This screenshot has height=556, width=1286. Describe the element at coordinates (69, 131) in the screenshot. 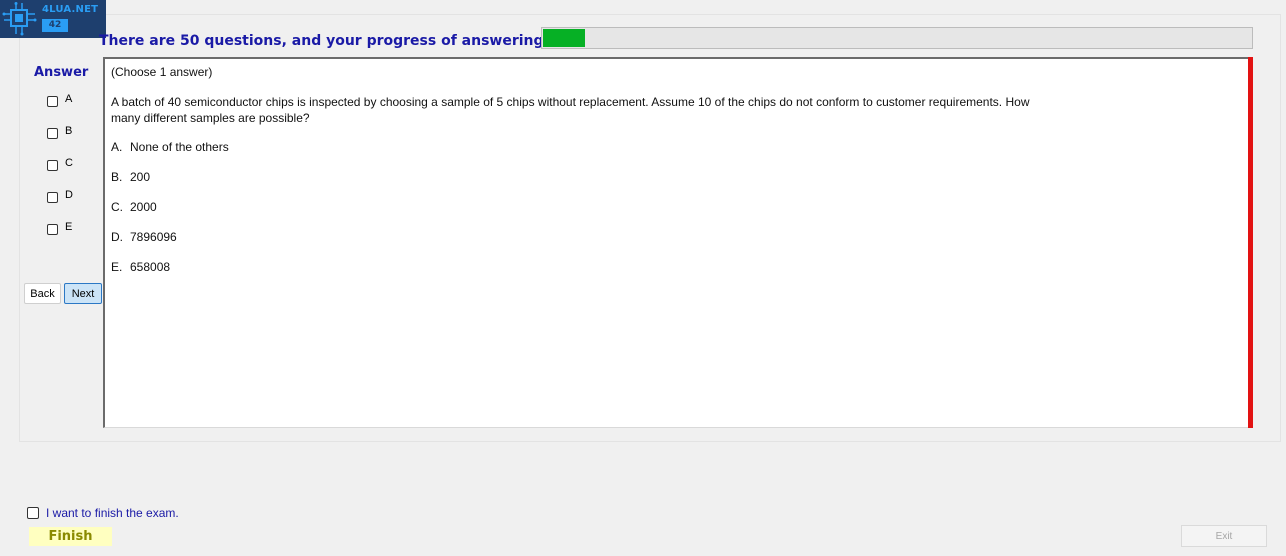

I see `answer-option-label: B` at that location.